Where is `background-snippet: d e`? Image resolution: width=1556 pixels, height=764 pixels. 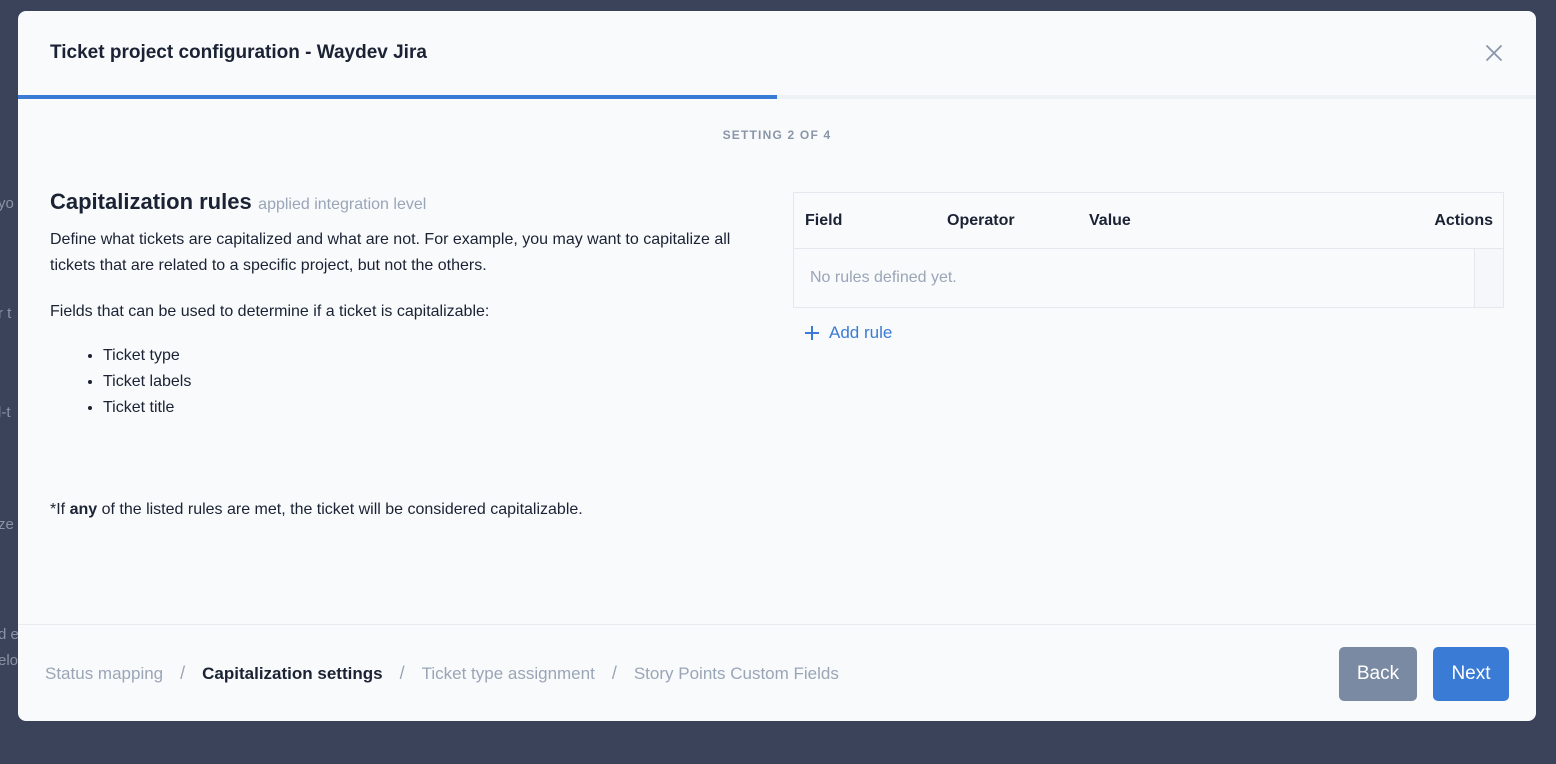 background-snippet: d e is located at coordinates (9, 634).